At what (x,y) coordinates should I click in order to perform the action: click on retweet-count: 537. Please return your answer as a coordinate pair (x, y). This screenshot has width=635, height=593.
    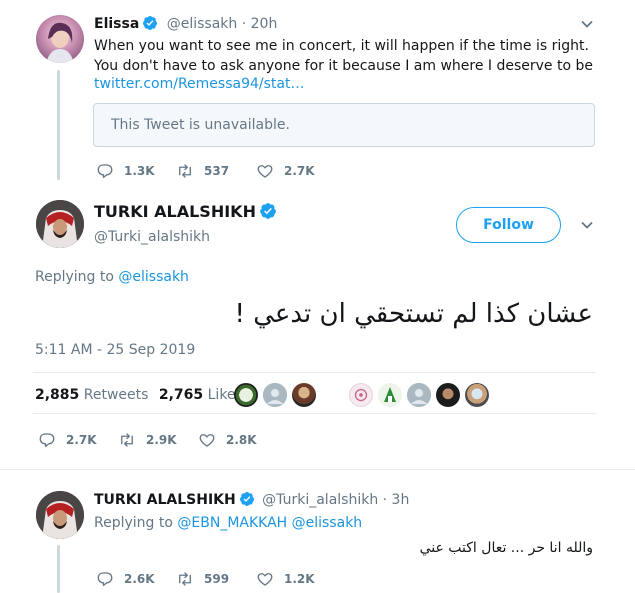
    Looking at the image, I should click on (217, 171).